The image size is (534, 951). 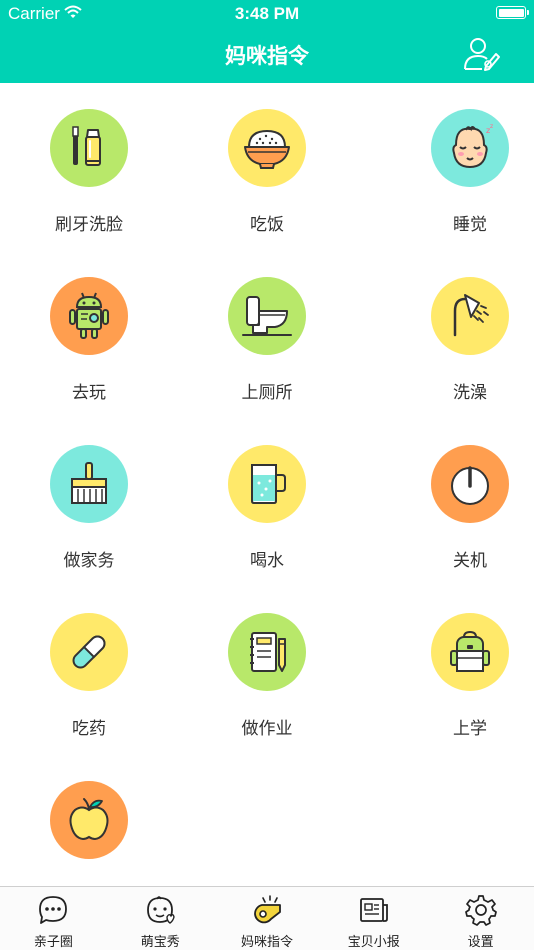 I want to click on tab-baby-show: 萌宝秀, so click(x=160, y=919).